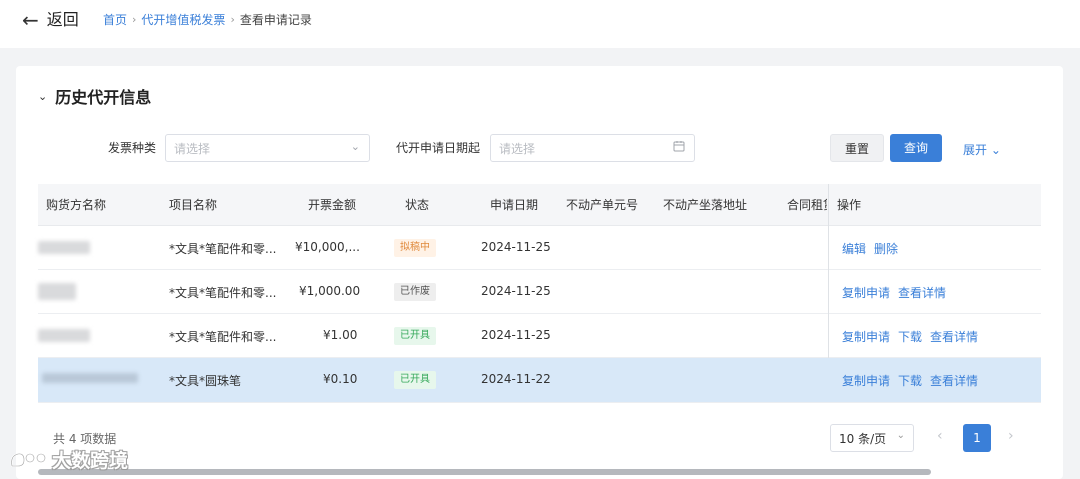  Describe the element at coordinates (863, 439) in the screenshot. I see `page-size-value: 10 条/页` at that location.